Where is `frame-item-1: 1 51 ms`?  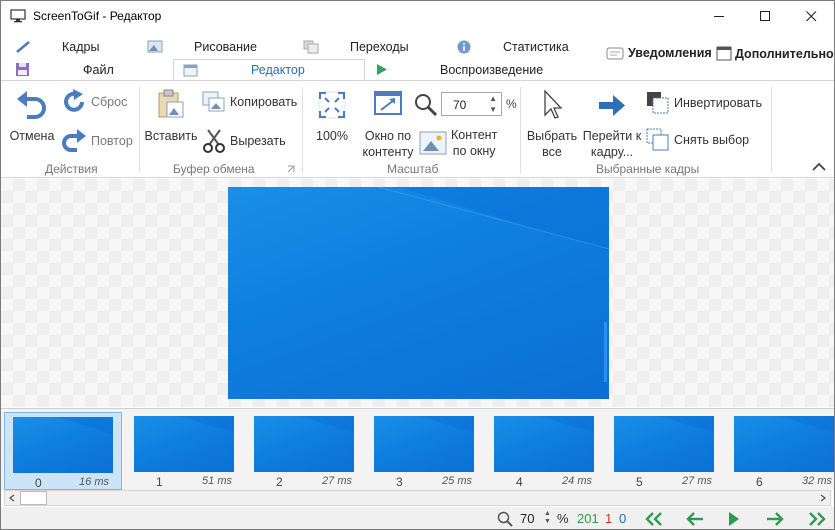 frame-item-1: 1 51 ms is located at coordinates (185, 451).